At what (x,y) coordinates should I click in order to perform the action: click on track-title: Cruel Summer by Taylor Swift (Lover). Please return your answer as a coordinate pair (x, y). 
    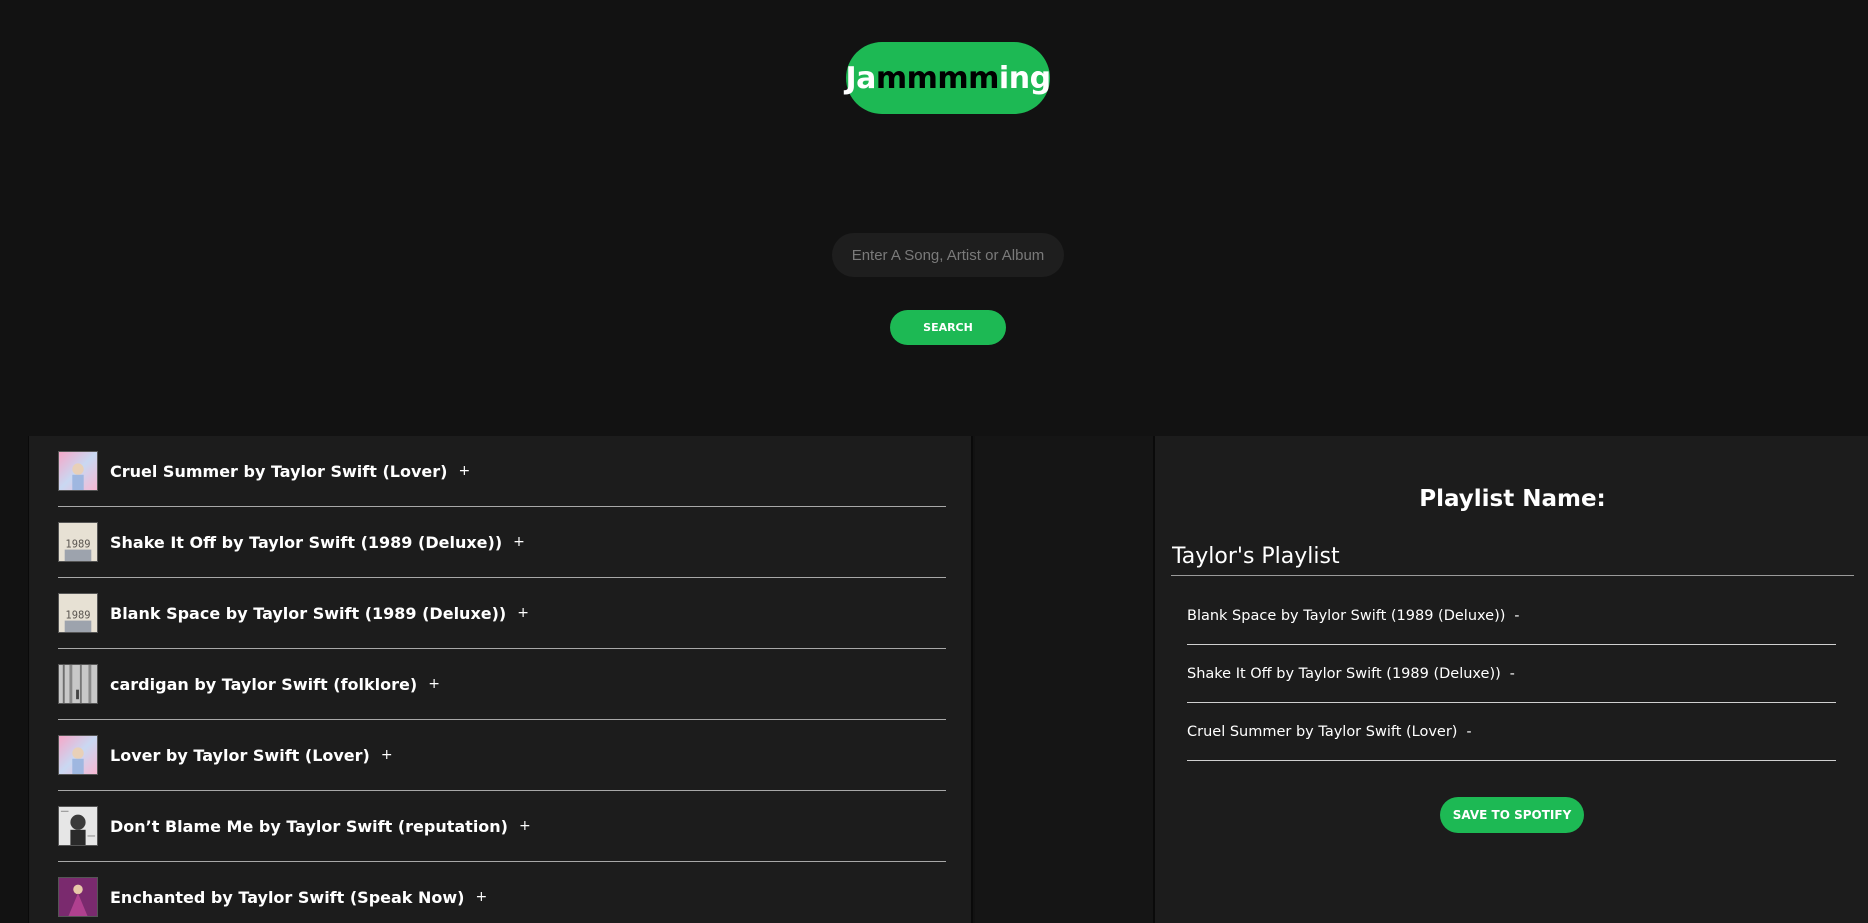
    Looking at the image, I should click on (279, 471).